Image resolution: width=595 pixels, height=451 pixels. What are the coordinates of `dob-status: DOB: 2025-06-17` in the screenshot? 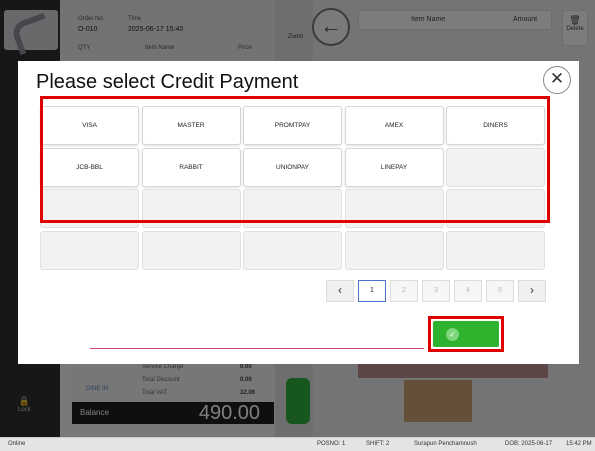 It's located at (529, 444).